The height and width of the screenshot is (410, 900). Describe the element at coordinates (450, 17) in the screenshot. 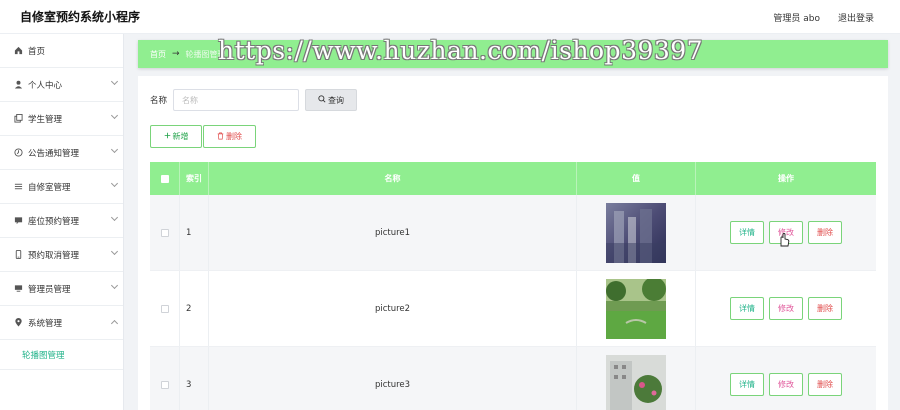

I see `top-bar: 自修室预约系统小程序 管理员 abo 退出登录` at that location.